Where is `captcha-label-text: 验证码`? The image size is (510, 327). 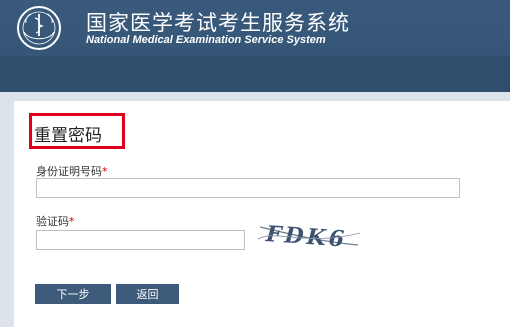
captcha-label-text: 验证码 is located at coordinates (52, 221).